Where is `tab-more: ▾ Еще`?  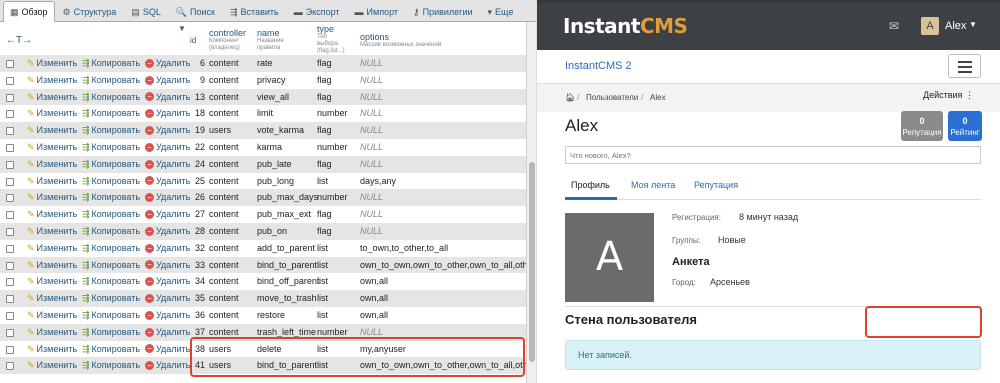 tab-more: ▾ Еще is located at coordinates (501, 11).